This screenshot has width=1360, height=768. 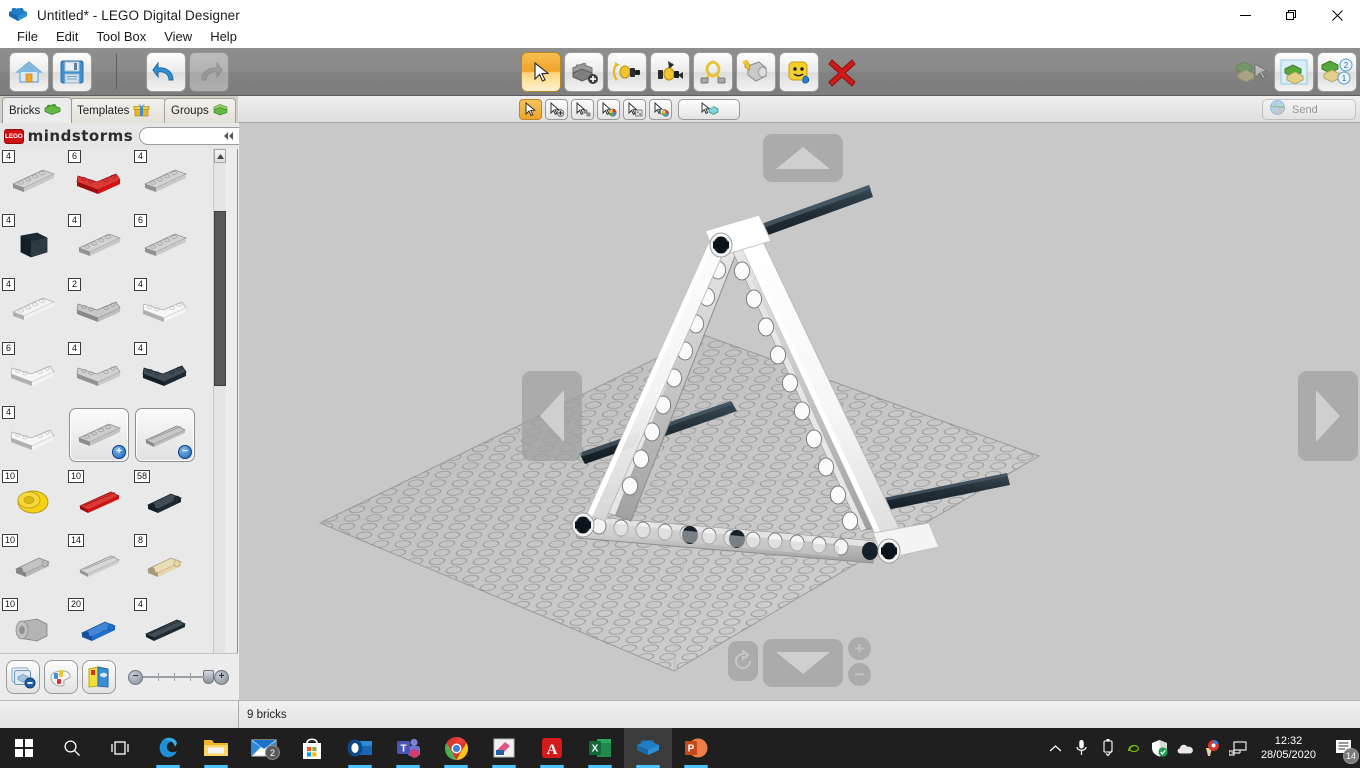 What do you see at coordinates (713, 72) in the screenshot?
I see `flex-tool-button` at bounding box center [713, 72].